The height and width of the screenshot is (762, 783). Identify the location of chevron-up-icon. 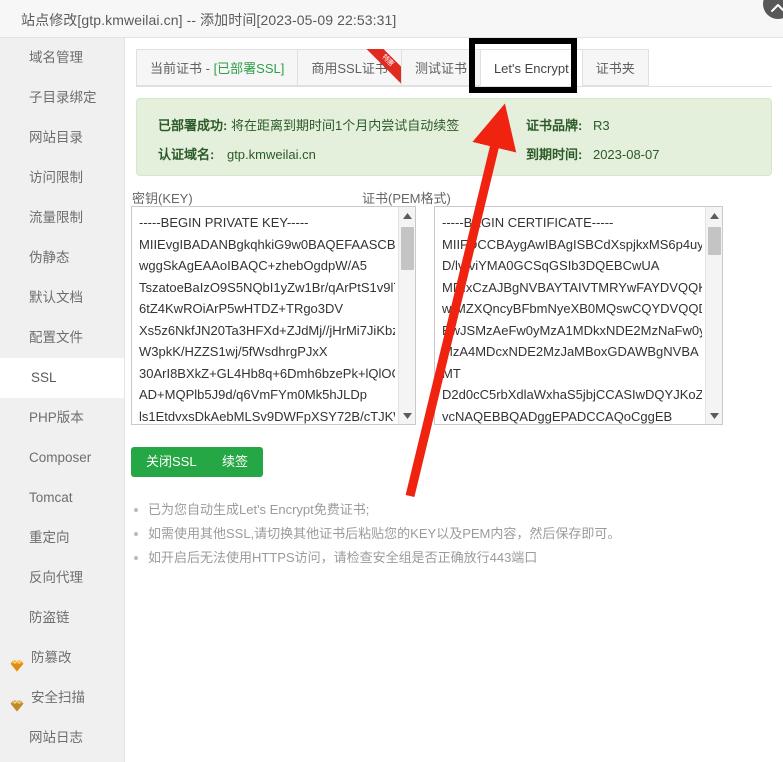
(773, 9).